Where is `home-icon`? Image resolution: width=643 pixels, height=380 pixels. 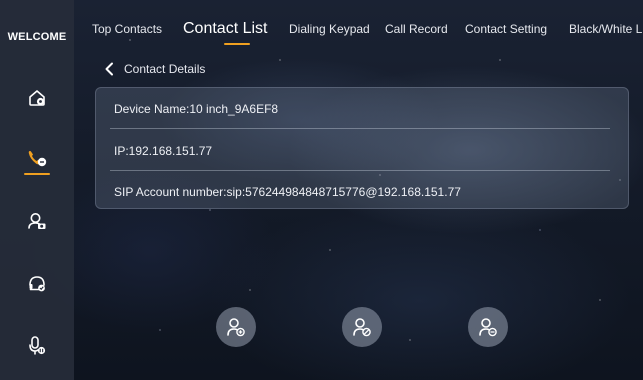
home-icon is located at coordinates (37, 98).